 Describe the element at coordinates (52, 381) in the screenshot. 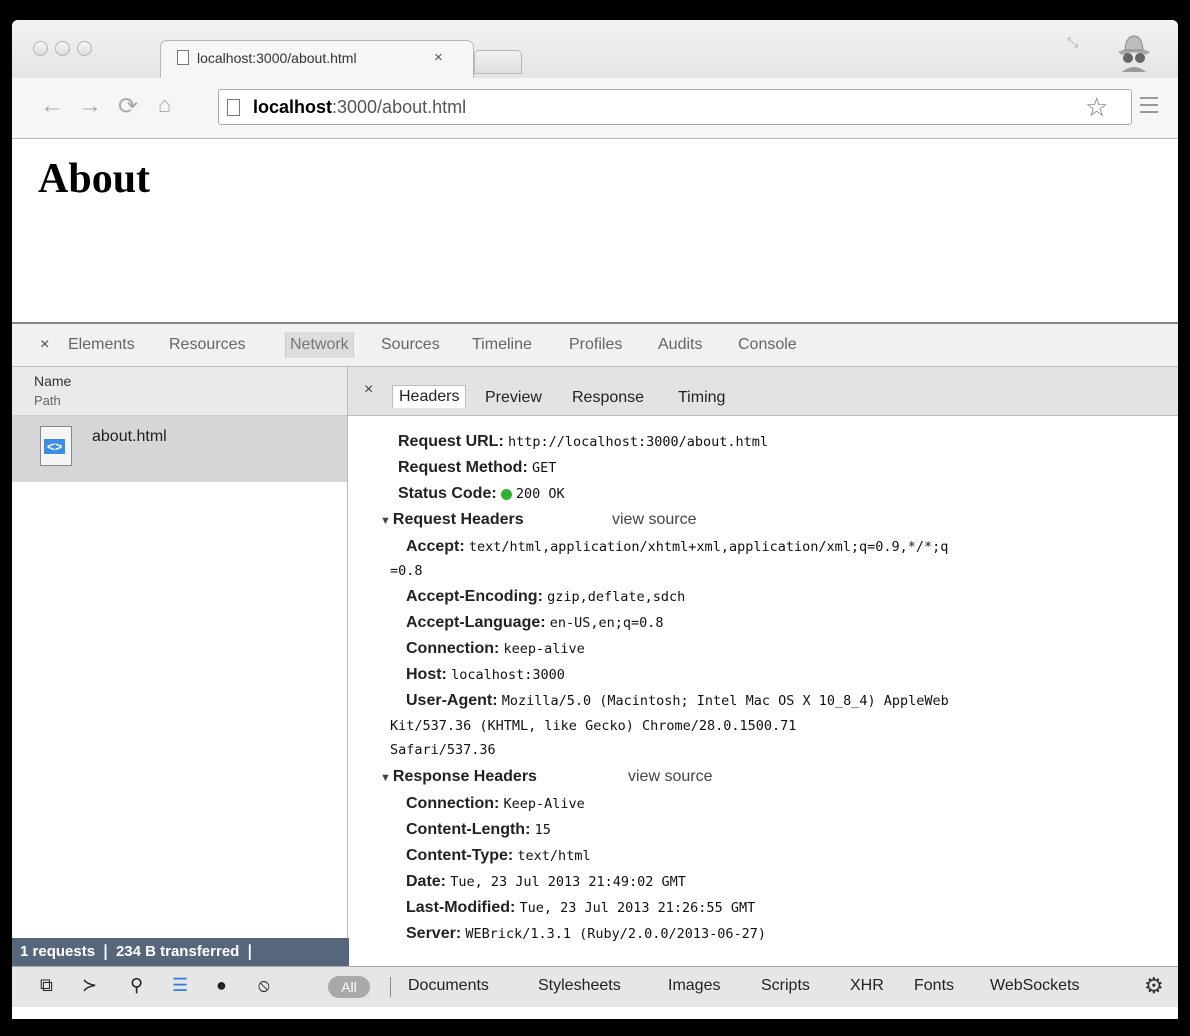

I see `column-name-header: Name` at that location.